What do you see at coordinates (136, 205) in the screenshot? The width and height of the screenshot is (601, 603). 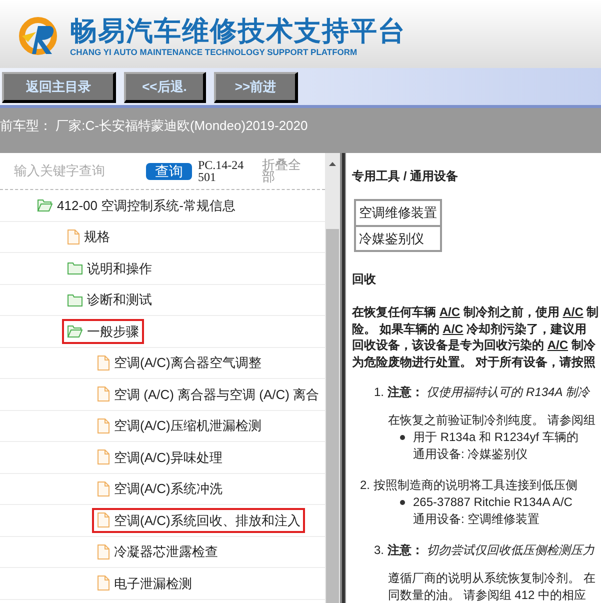 I see `tree-item: 412-00 空调控制系统-常规信息` at bounding box center [136, 205].